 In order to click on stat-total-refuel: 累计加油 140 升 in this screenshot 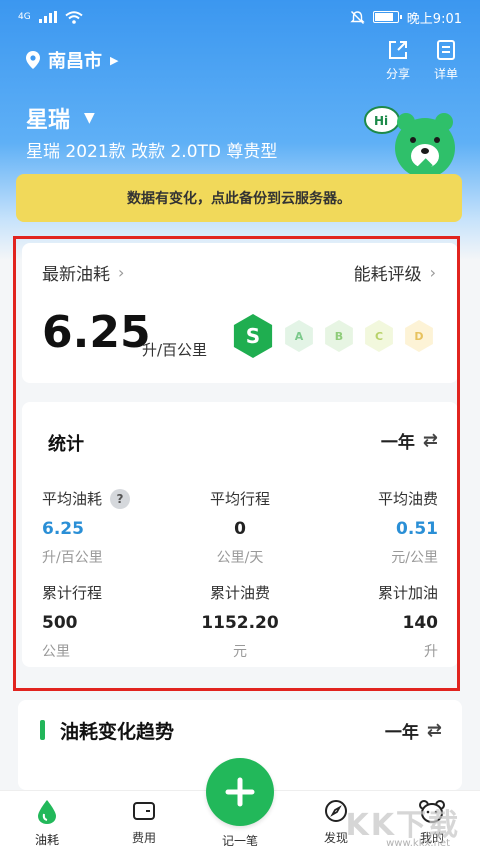, I will do `click(368, 621)`.